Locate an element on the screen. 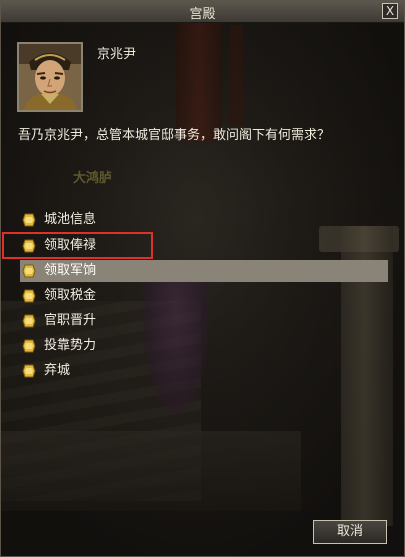 The image size is (405, 557). npc-name: 京兆尹 is located at coordinates (117, 54).